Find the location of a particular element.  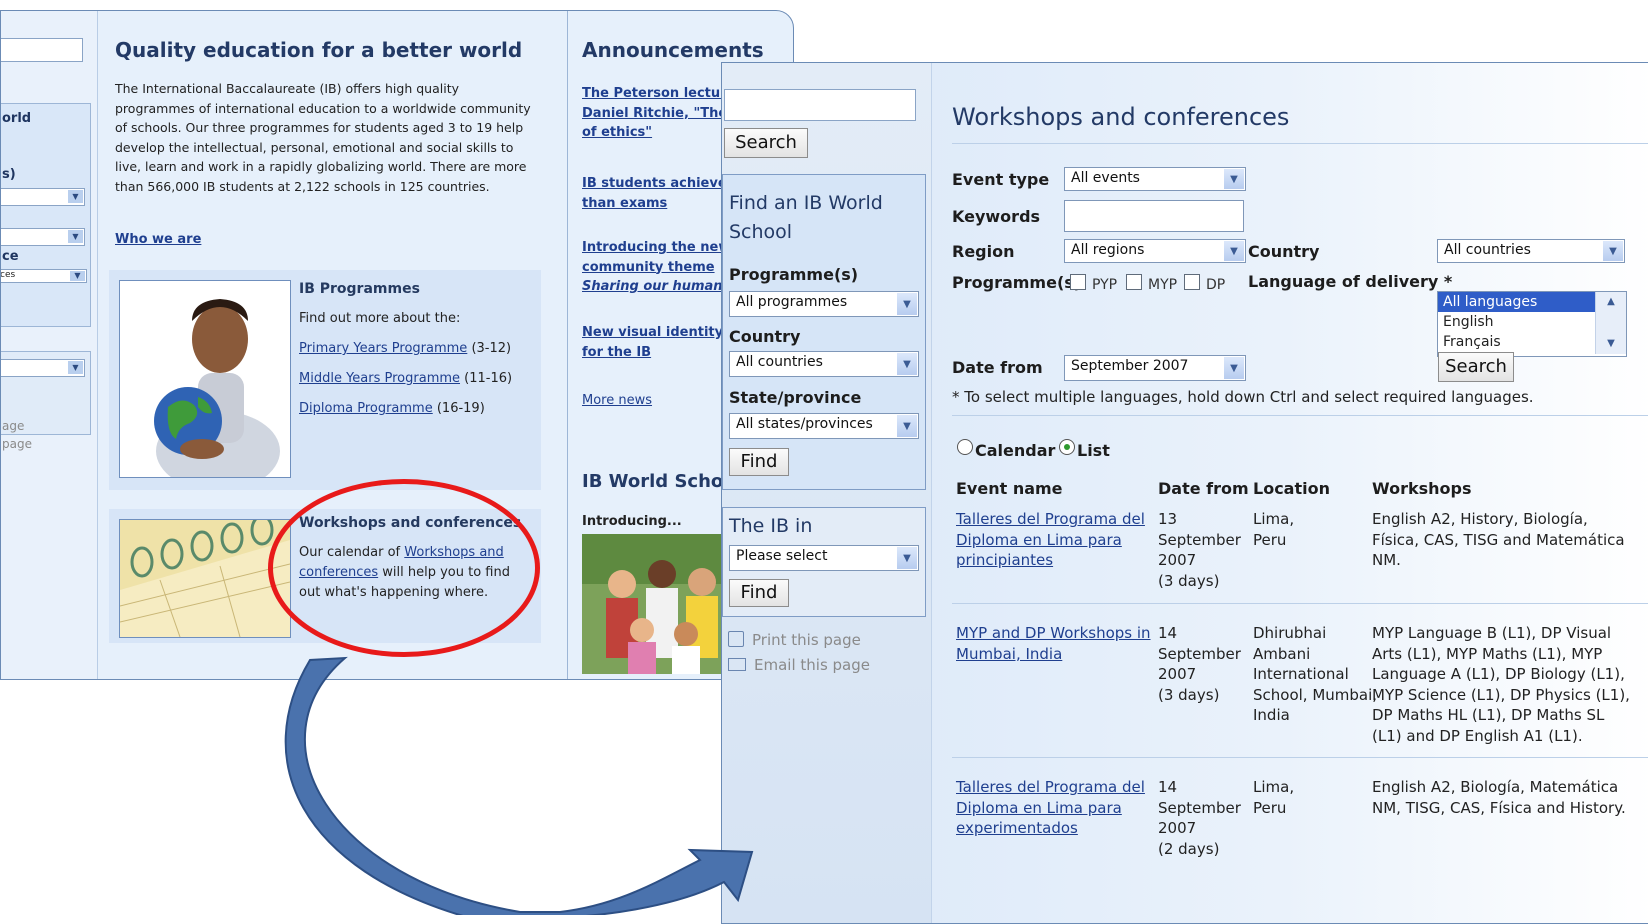

event-type-label: Event type is located at coordinates (1001, 179).